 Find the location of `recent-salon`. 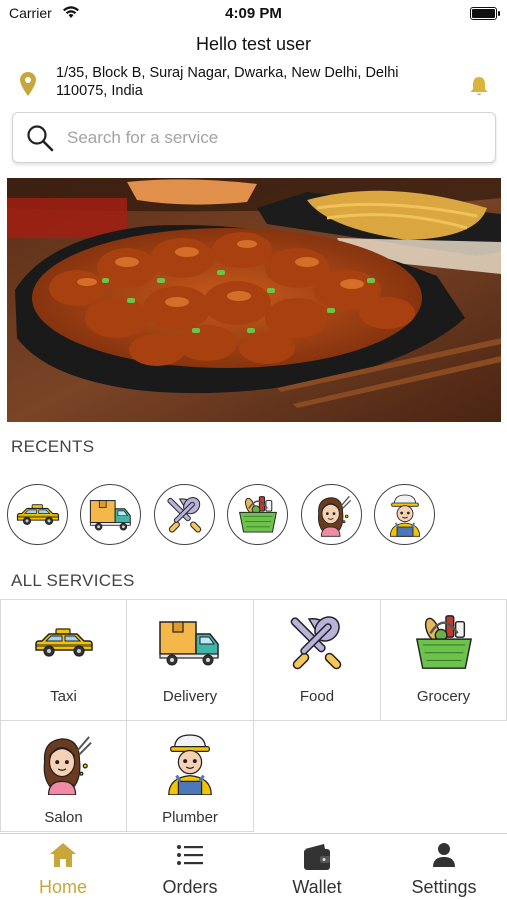

recent-salon is located at coordinates (331, 514).